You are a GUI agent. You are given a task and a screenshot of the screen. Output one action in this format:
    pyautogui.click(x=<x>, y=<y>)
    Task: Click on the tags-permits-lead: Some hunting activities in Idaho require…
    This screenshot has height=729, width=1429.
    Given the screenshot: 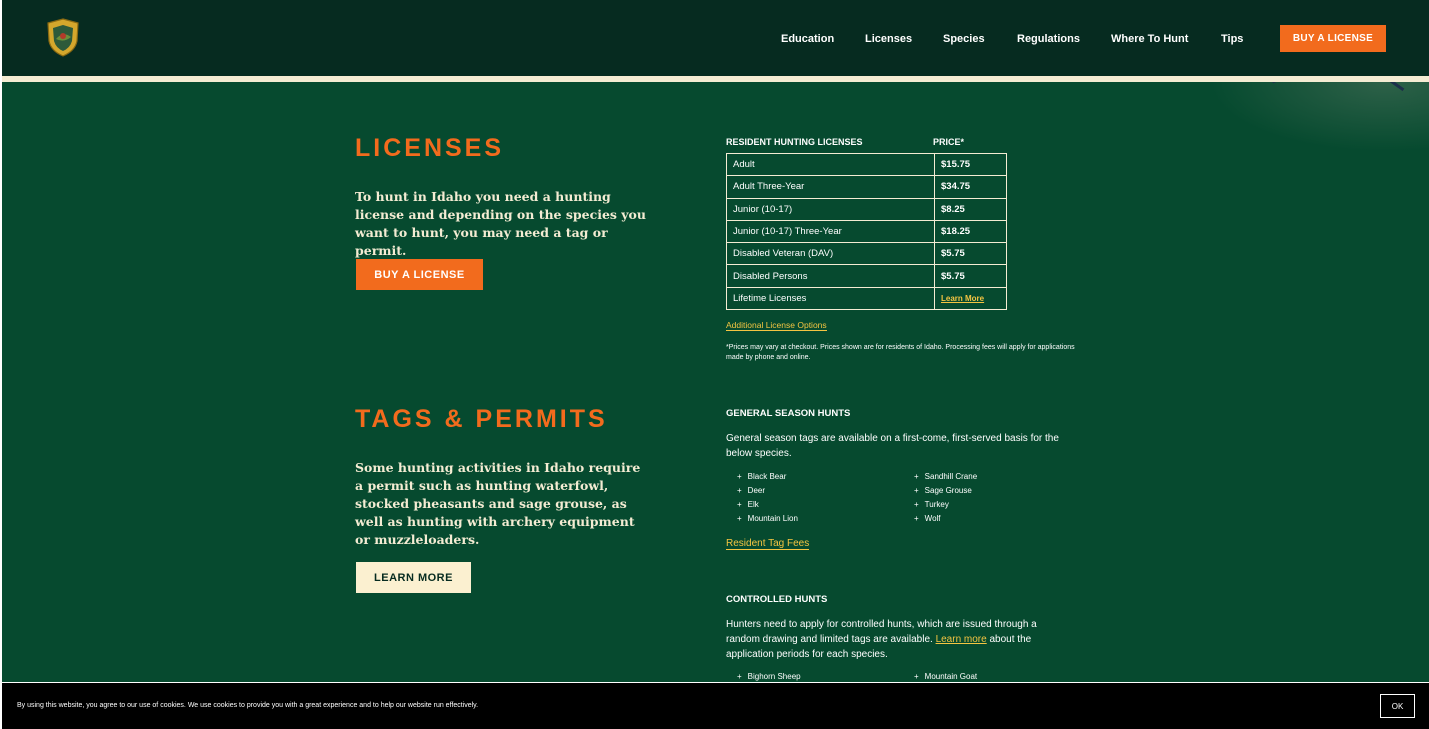 What is the action you would take?
    pyautogui.click(x=498, y=503)
    